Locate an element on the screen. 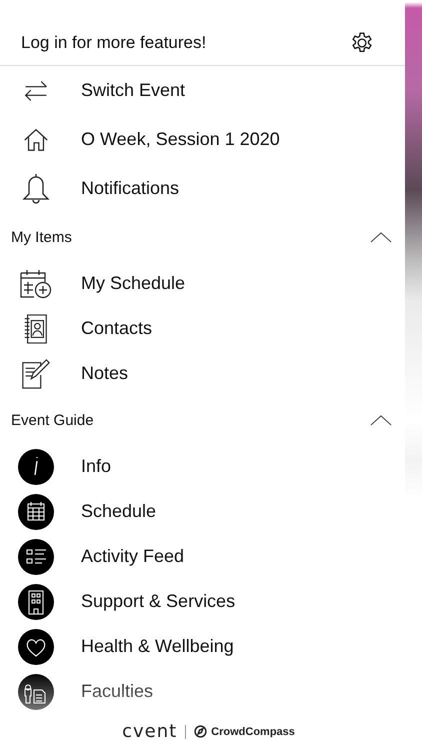  menu-item: Info is located at coordinates (202, 466).